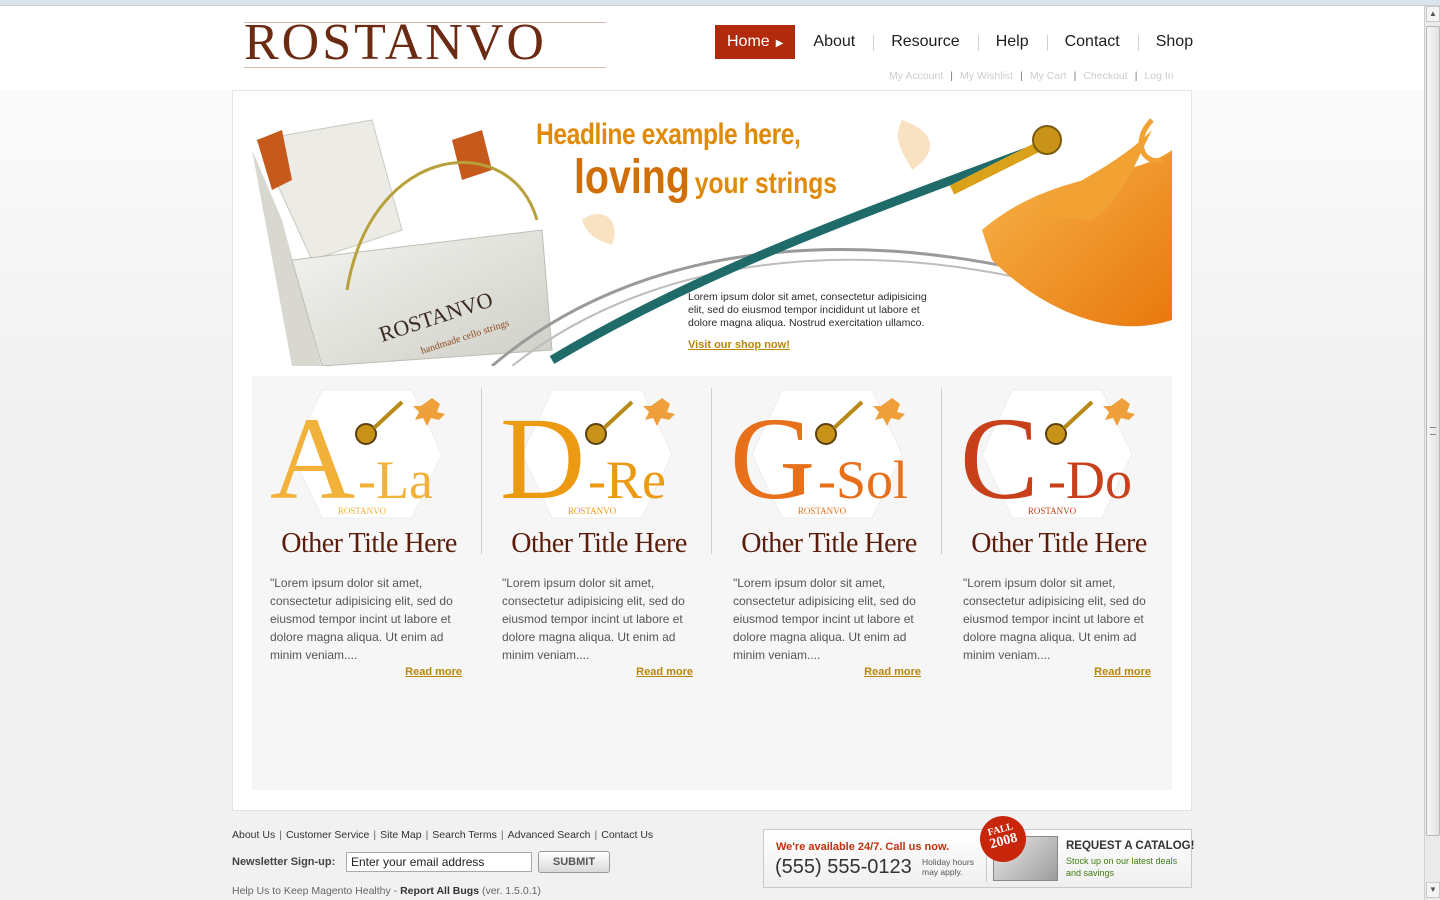 The image size is (1440, 900). I want to click on help-prefix: Help Us to Keep Magento Healthy -, so click(316, 891).